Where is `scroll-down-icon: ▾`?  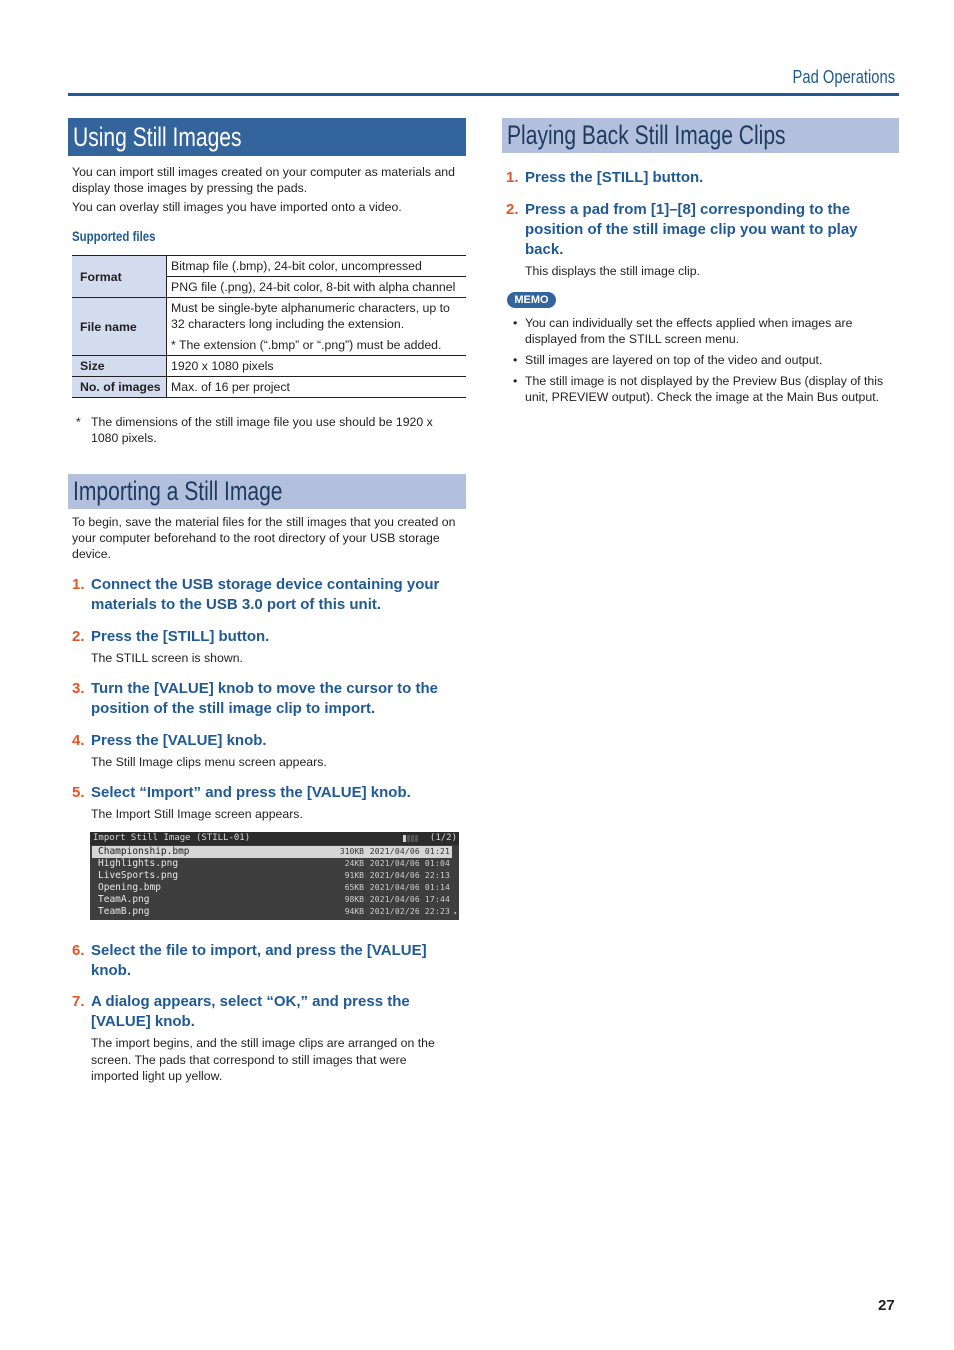
scroll-down-icon: ▾ is located at coordinates (455, 913).